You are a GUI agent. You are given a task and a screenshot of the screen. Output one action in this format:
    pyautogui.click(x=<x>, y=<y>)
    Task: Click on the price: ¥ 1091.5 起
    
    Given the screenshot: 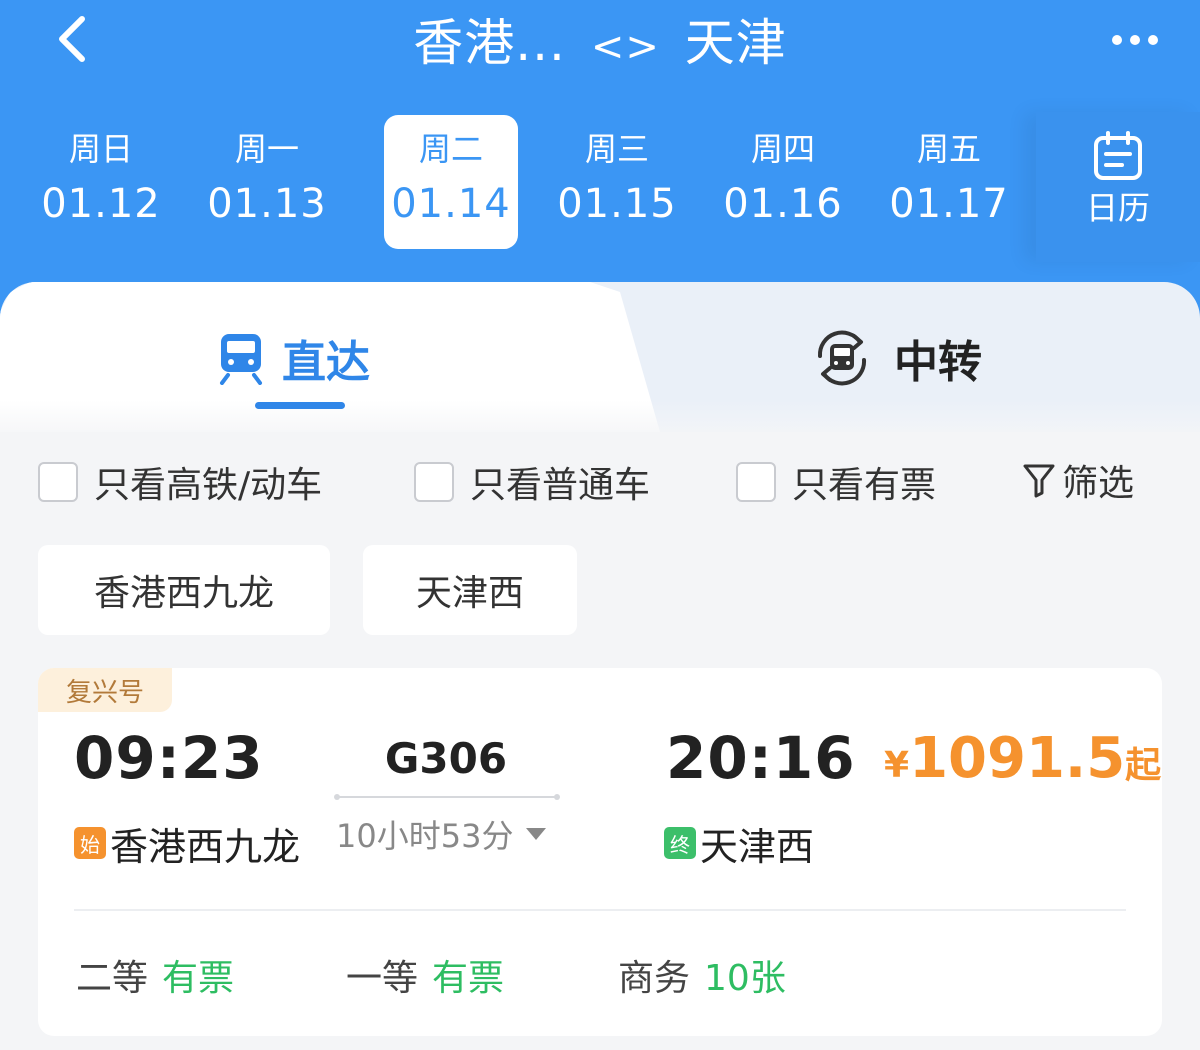 What is the action you would take?
    pyautogui.click(x=1022, y=758)
    